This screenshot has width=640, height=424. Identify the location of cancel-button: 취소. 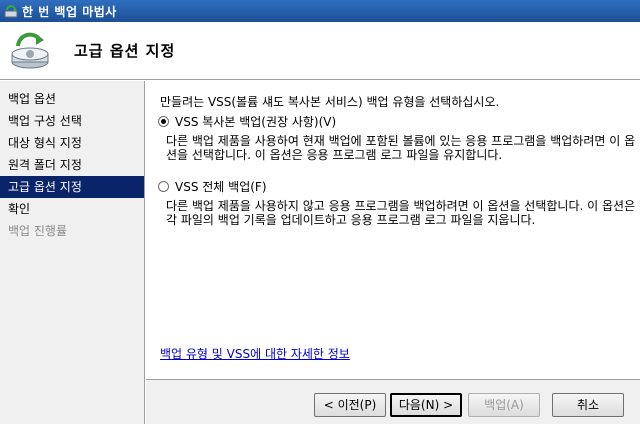
(588, 405).